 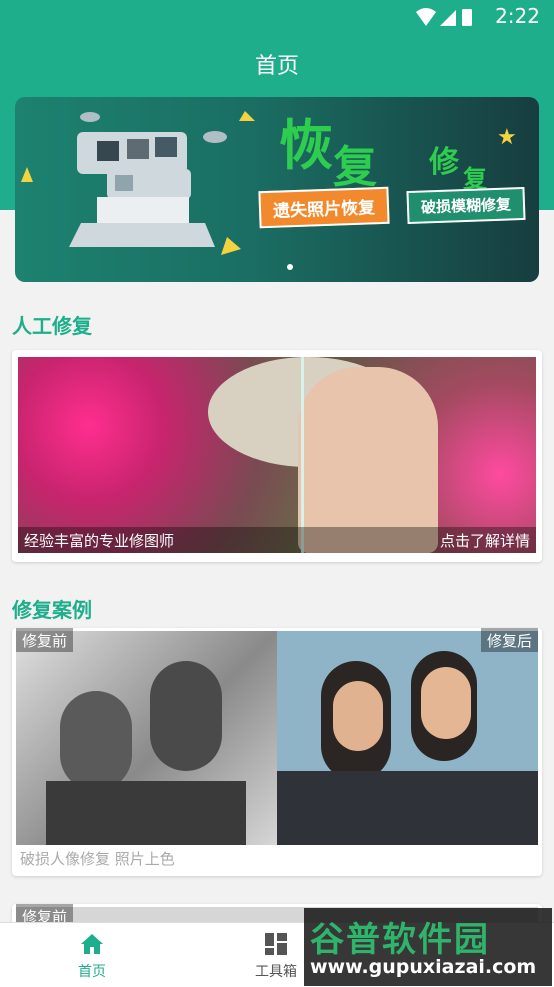 What do you see at coordinates (426, 17) in the screenshot?
I see `wifi-icon` at bounding box center [426, 17].